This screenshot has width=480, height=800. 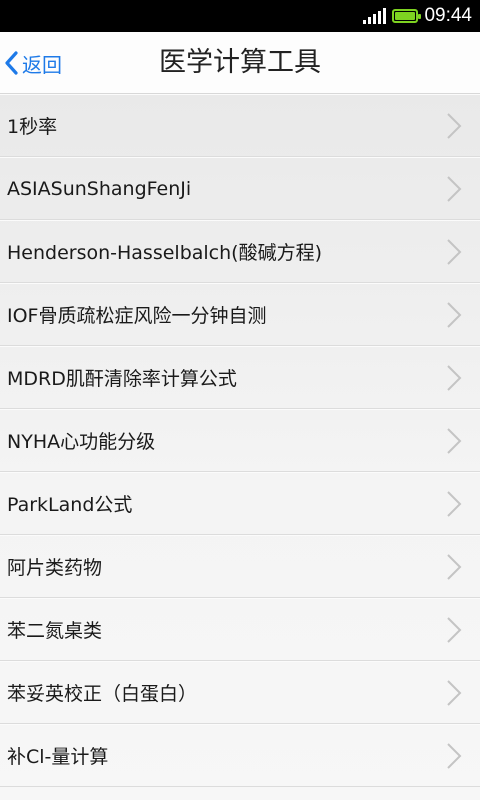 I want to click on list-item-label: 阿片类药物, so click(x=55, y=568).